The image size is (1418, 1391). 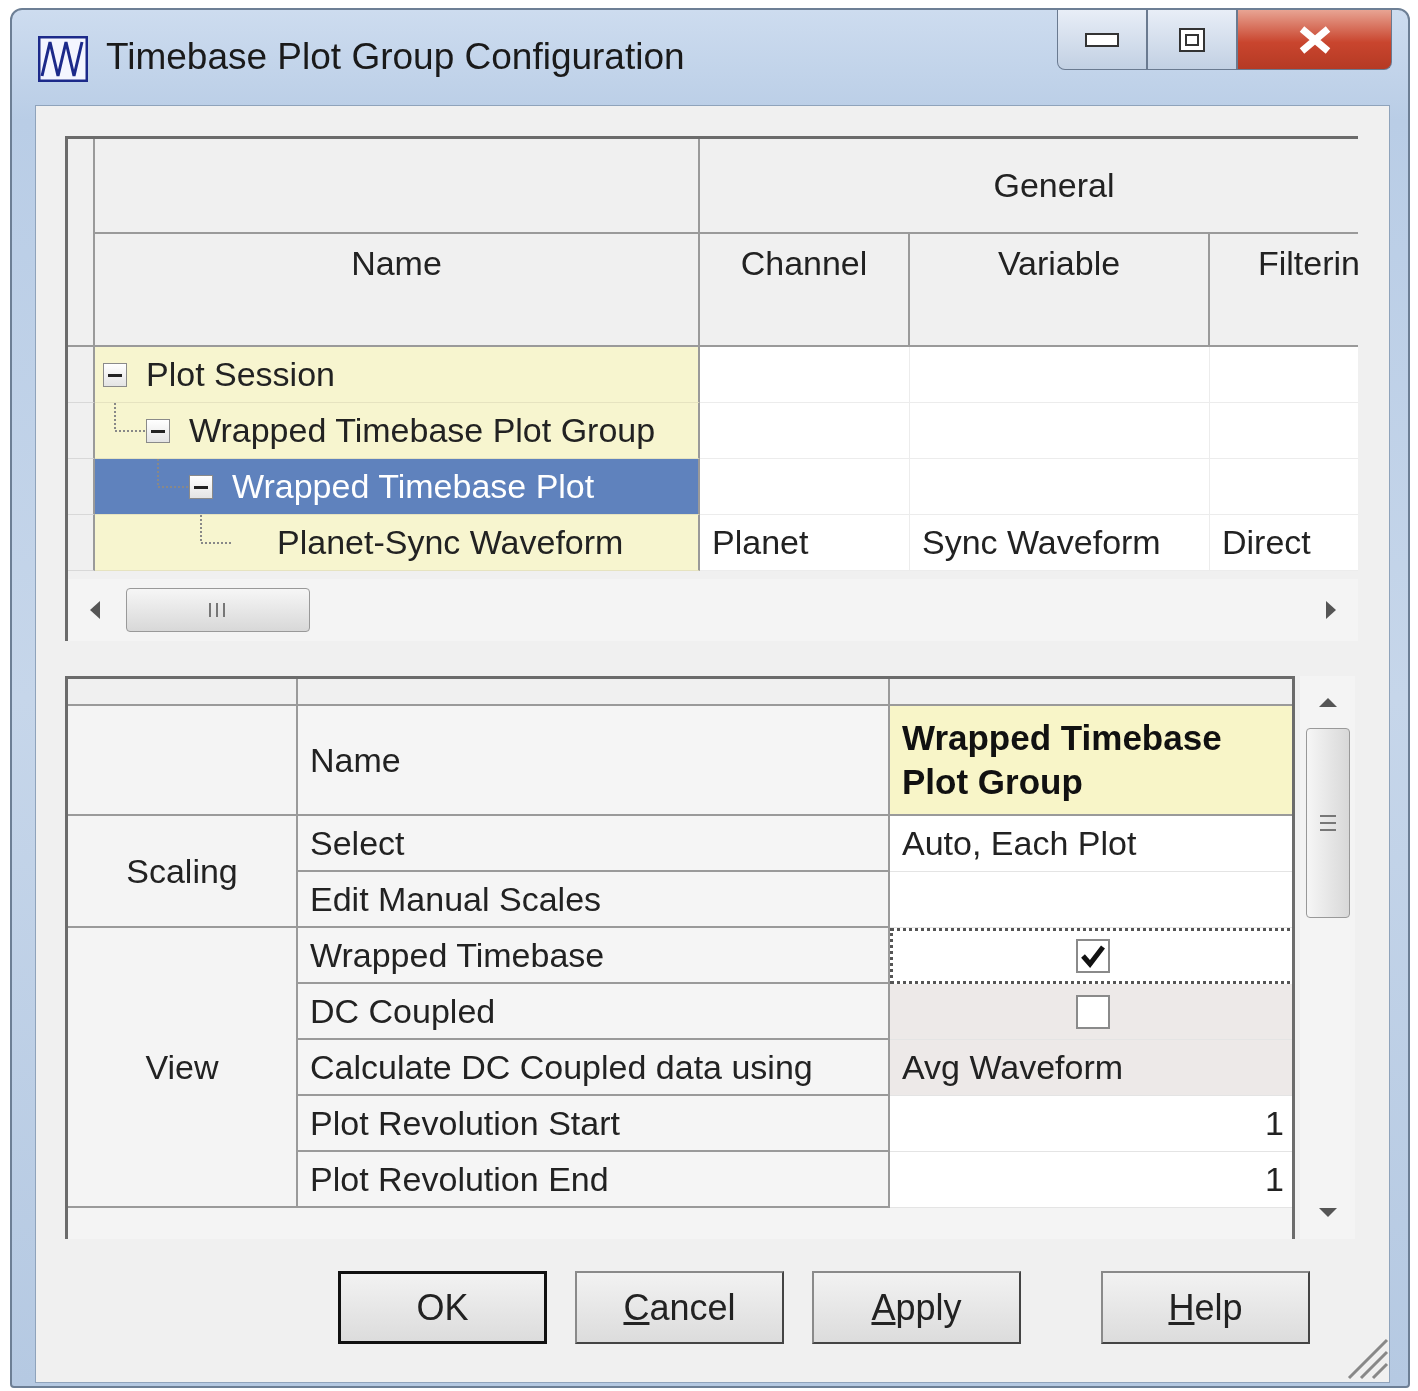 I want to click on property-value: Auto, Each Plot, so click(x=1091, y=844).